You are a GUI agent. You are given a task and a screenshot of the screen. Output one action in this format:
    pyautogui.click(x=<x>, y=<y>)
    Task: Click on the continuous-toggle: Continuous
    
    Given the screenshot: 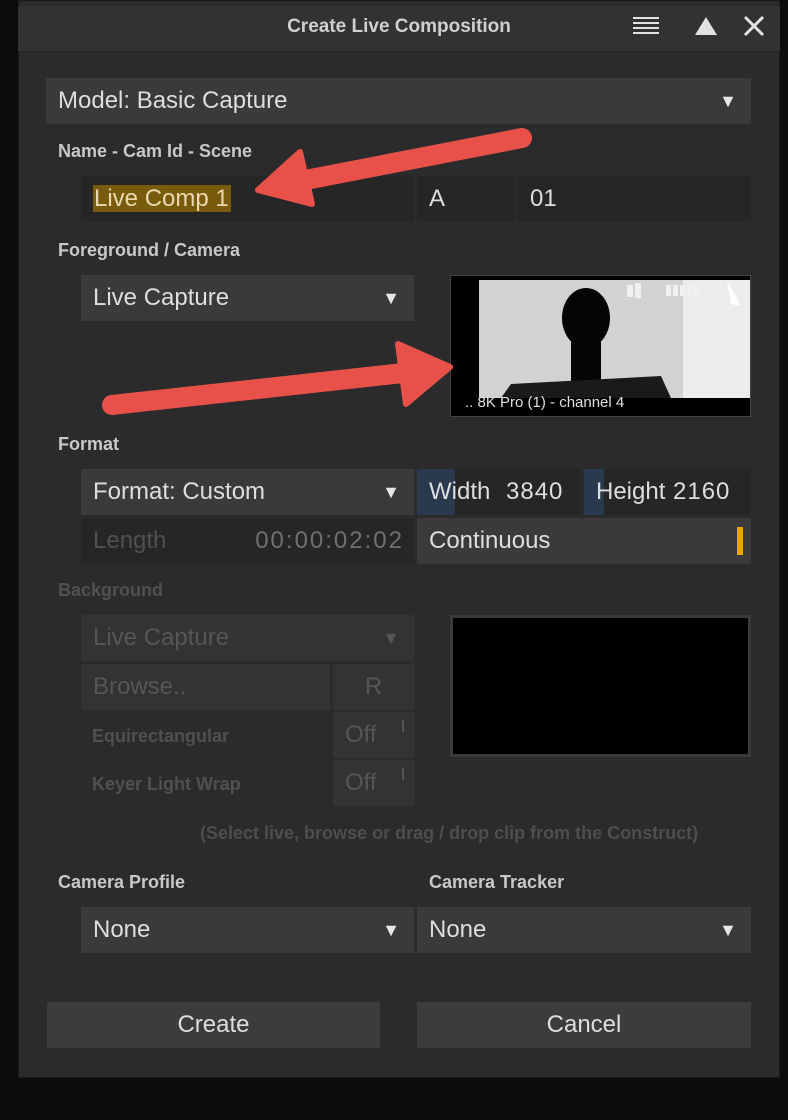 What is the action you would take?
    pyautogui.click(x=584, y=541)
    